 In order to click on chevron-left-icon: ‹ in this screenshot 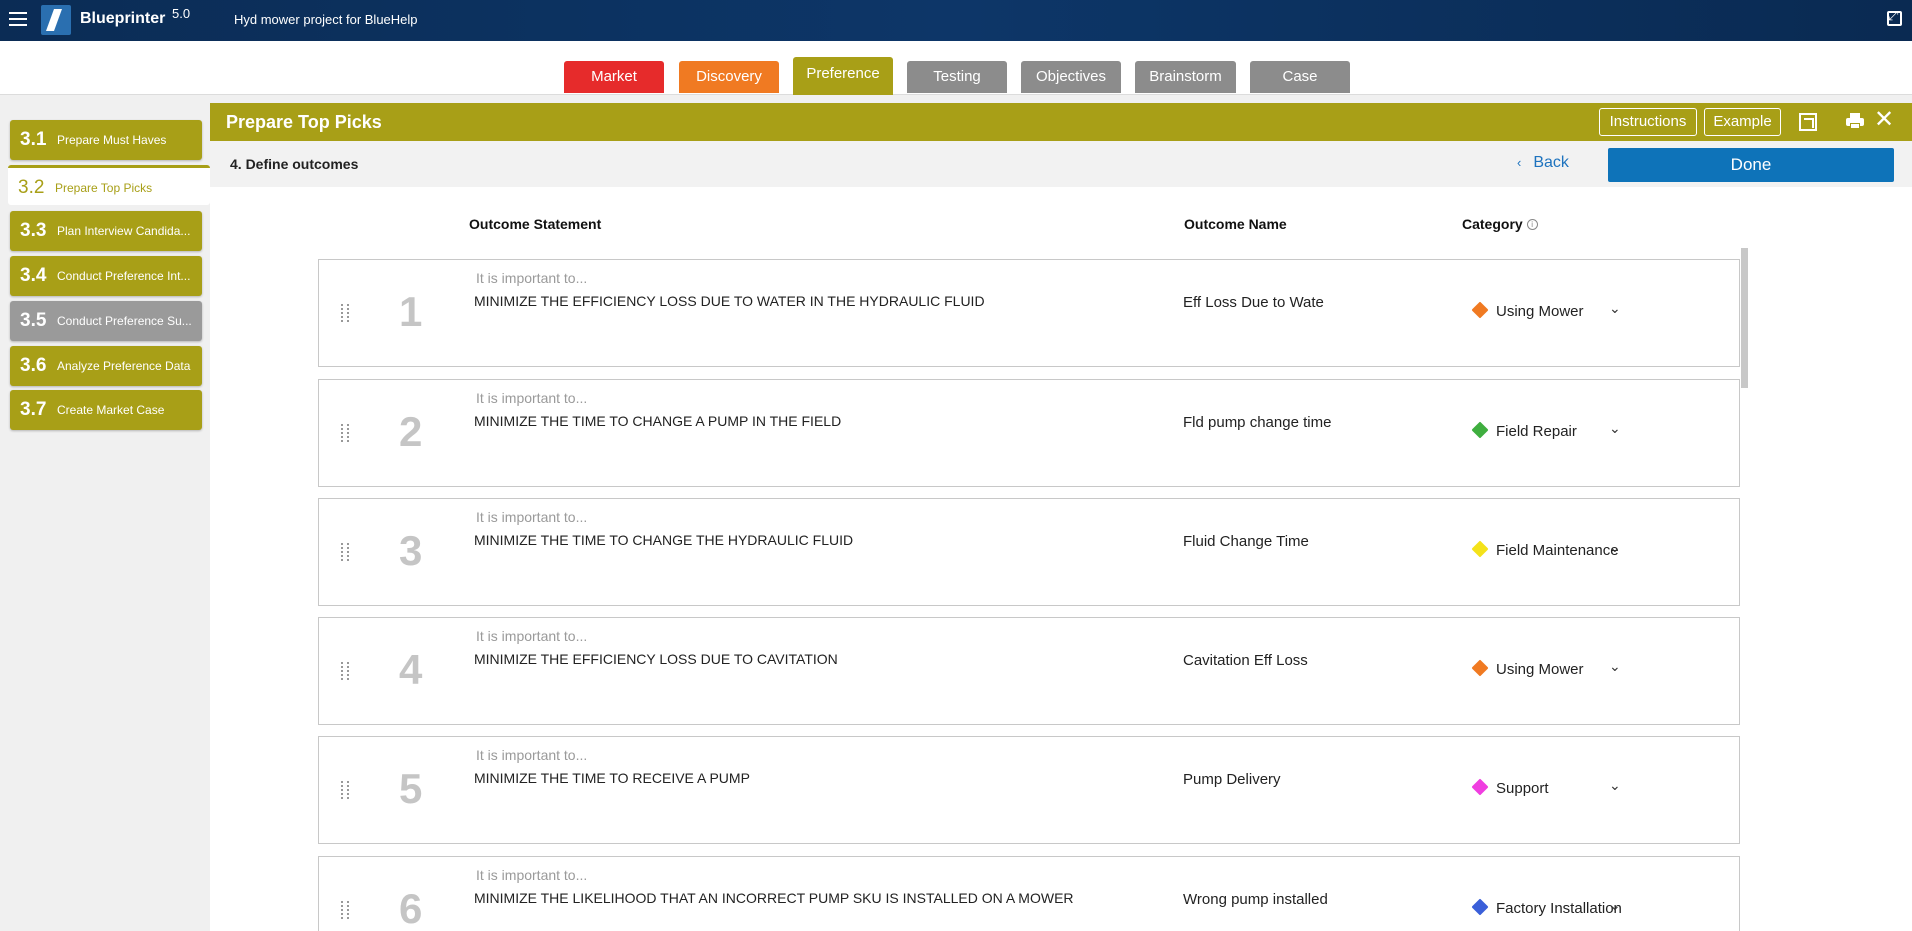, I will do `click(1519, 162)`.